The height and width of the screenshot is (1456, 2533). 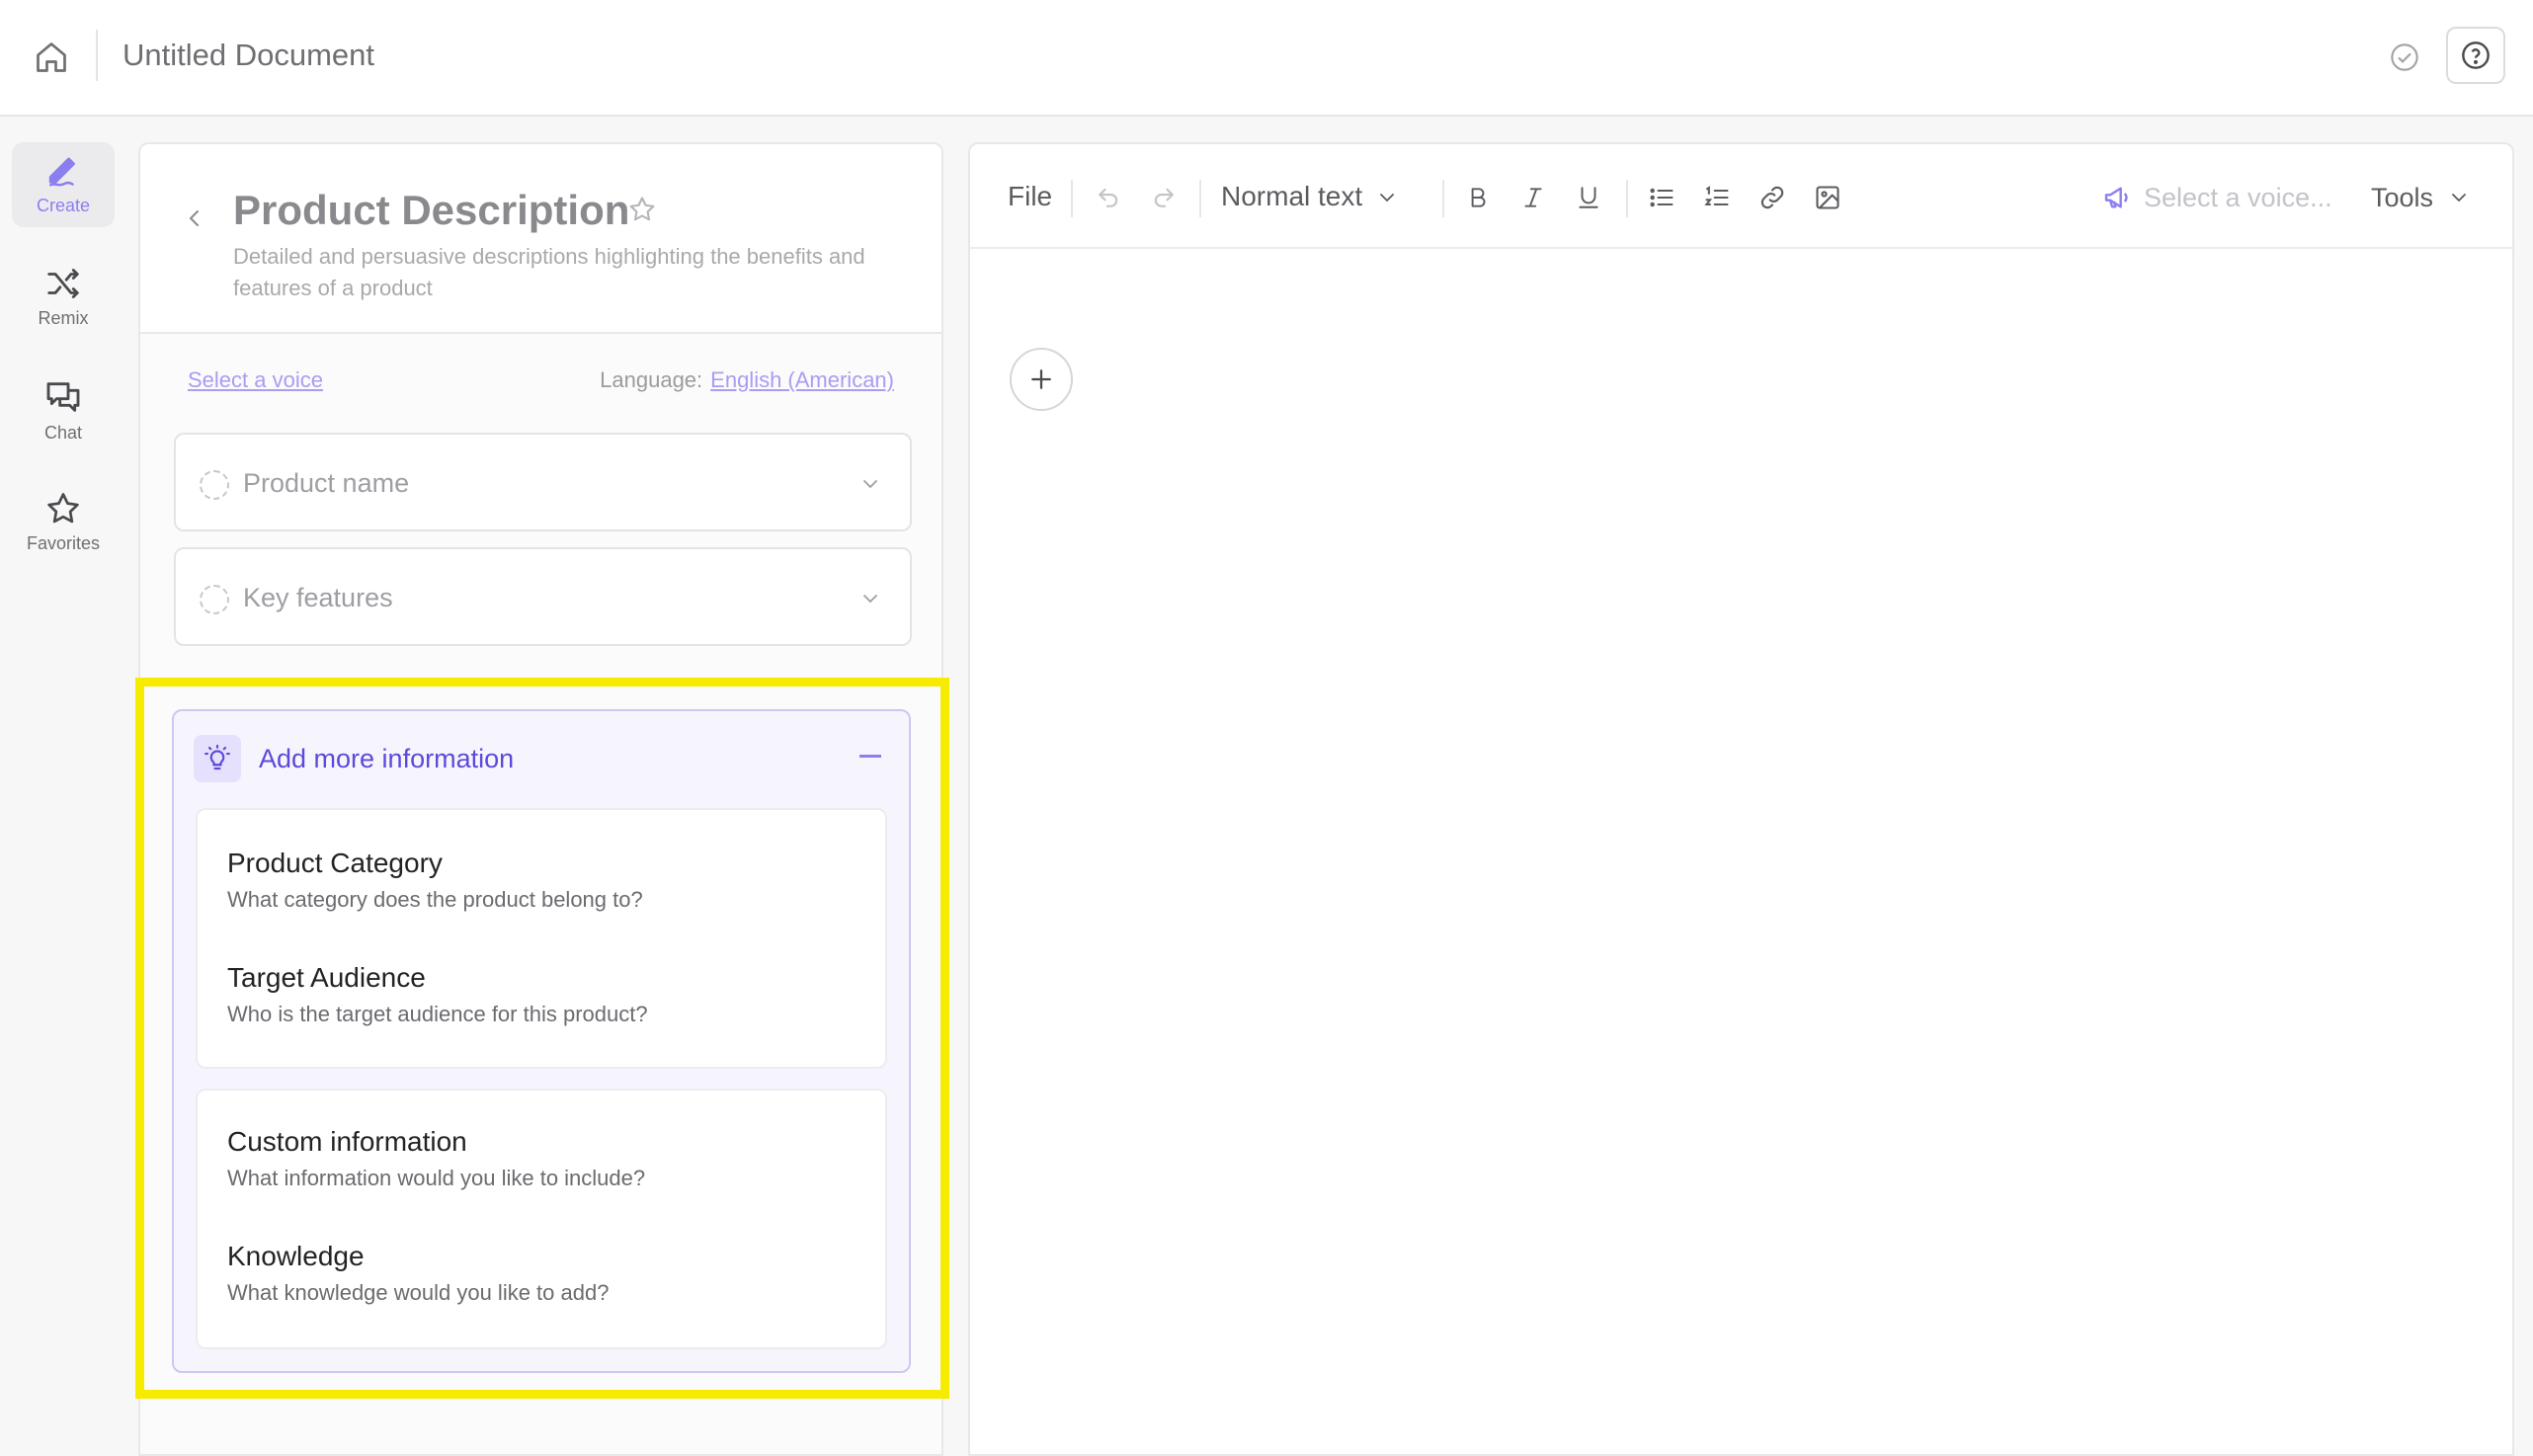 I want to click on help-button, so click(x=2476, y=55).